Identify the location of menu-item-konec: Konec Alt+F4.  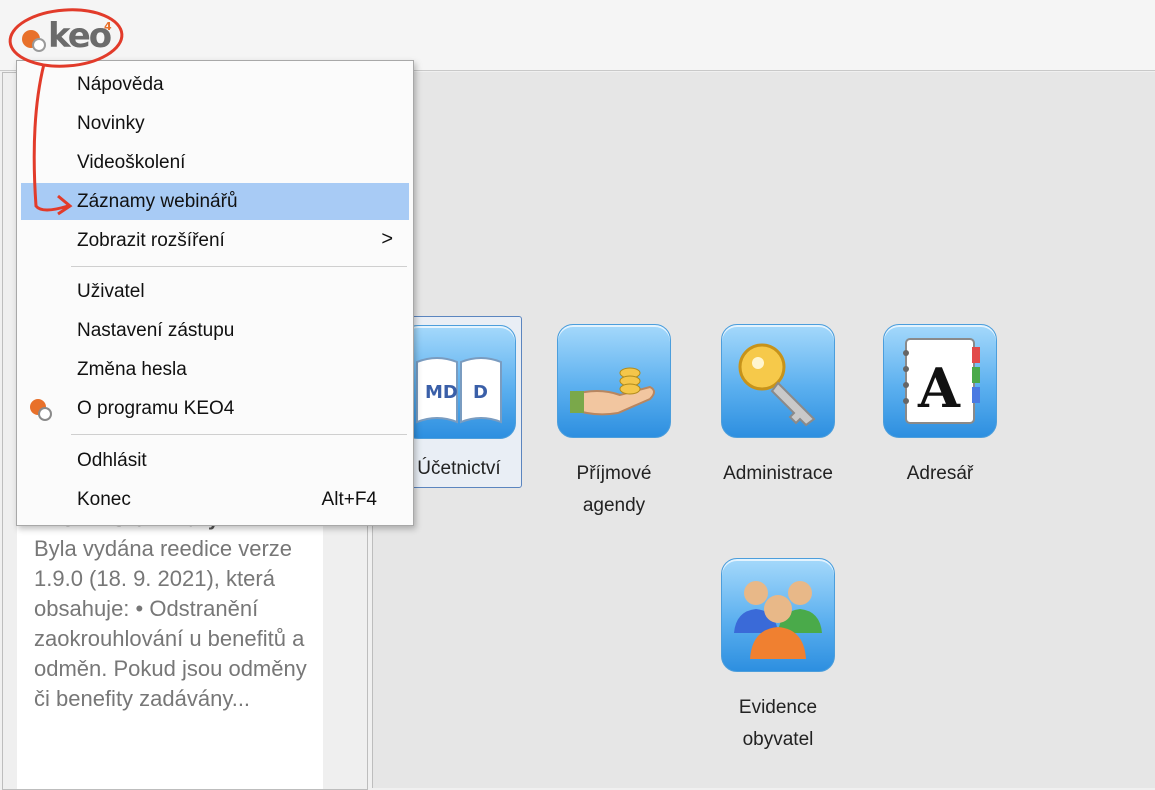
(215, 499).